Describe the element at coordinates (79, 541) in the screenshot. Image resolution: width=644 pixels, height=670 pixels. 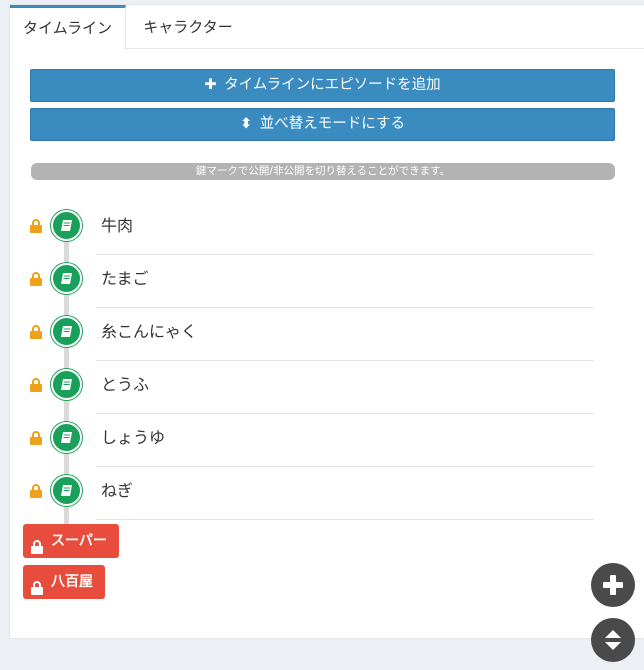
I see `tag-label: スーパー` at that location.